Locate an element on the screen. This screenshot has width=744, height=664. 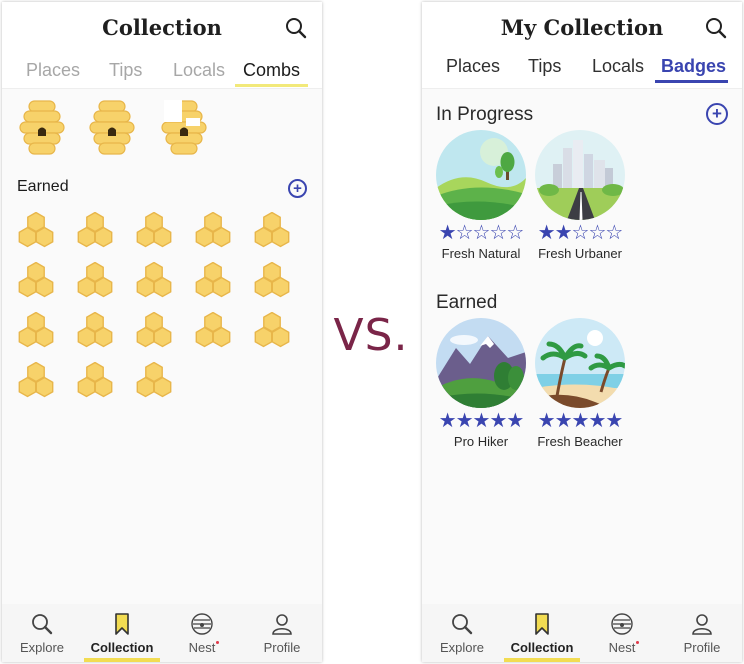
badge-card: ★★☆☆☆ Fresh Urbaner is located at coordinates (581, 195).